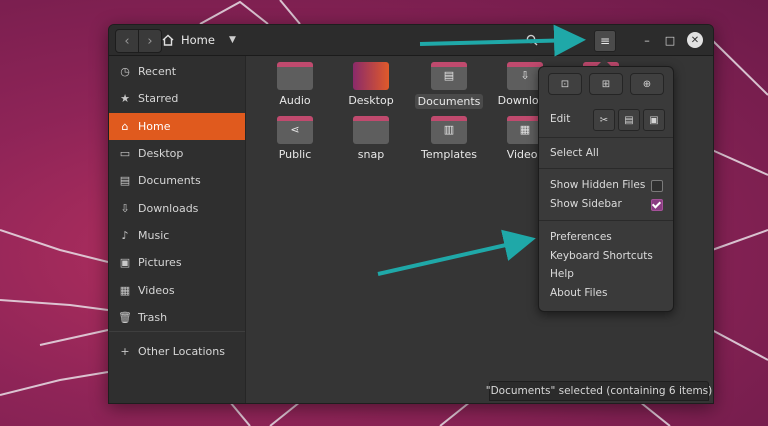 This screenshot has height=426, width=768. I want to click on list-view-icon, so click(562, 40).